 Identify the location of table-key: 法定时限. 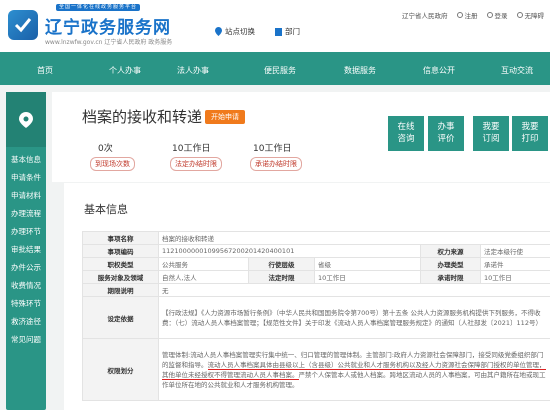
(281, 277).